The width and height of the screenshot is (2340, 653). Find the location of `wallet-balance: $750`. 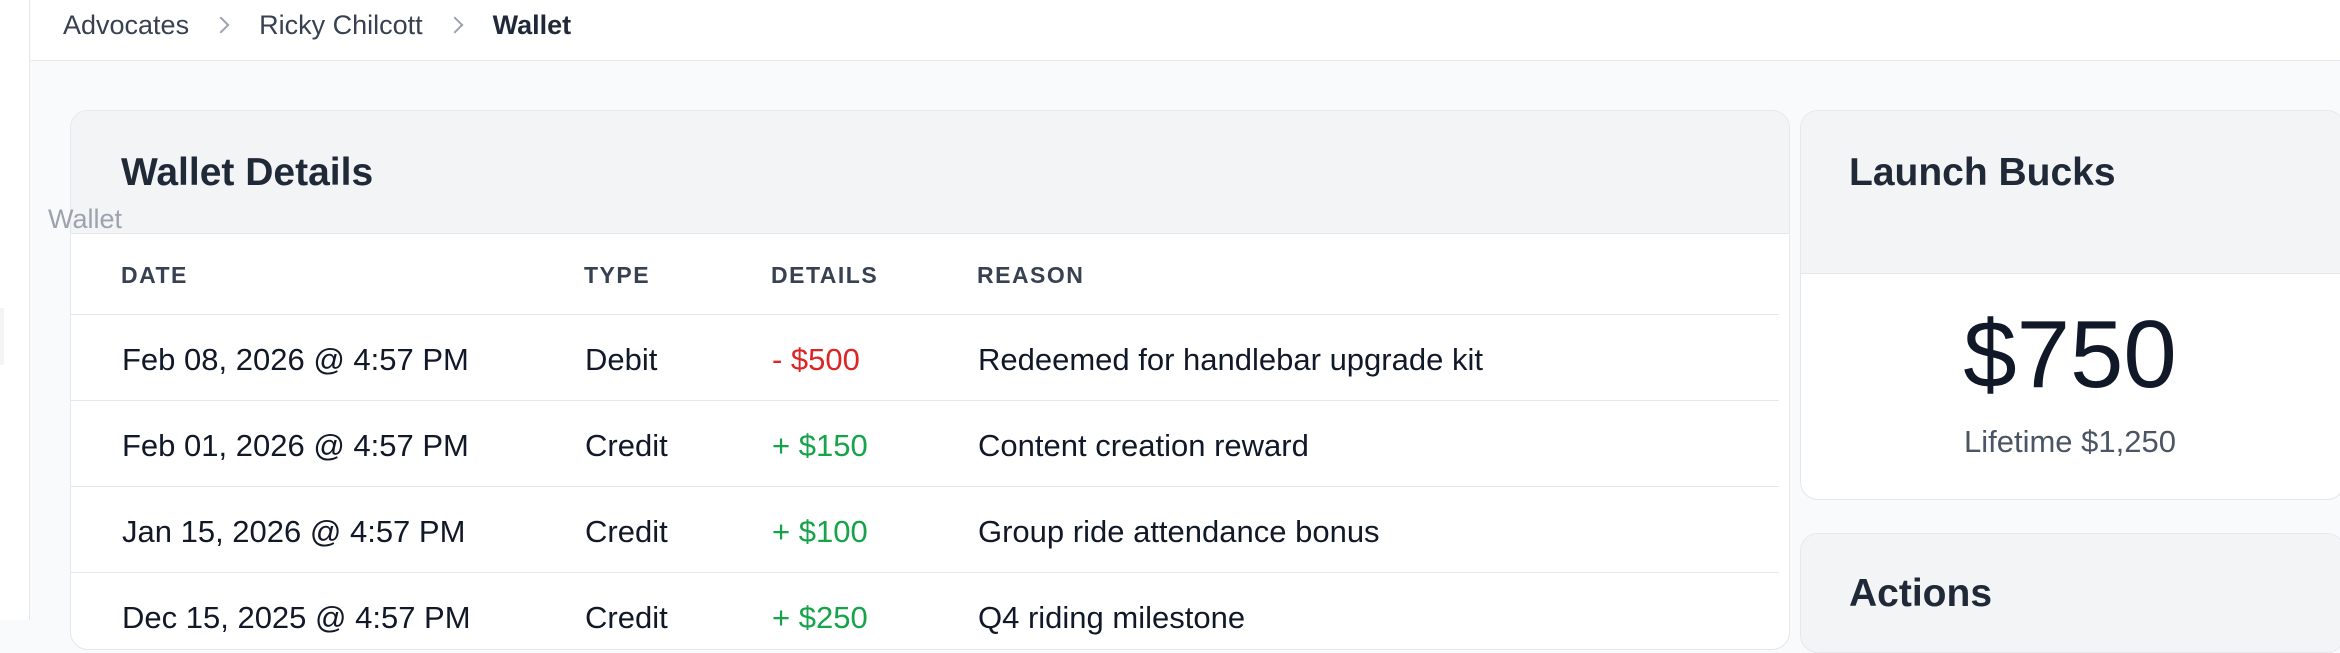

wallet-balance: $750 is located at coordinates (2070, 354).